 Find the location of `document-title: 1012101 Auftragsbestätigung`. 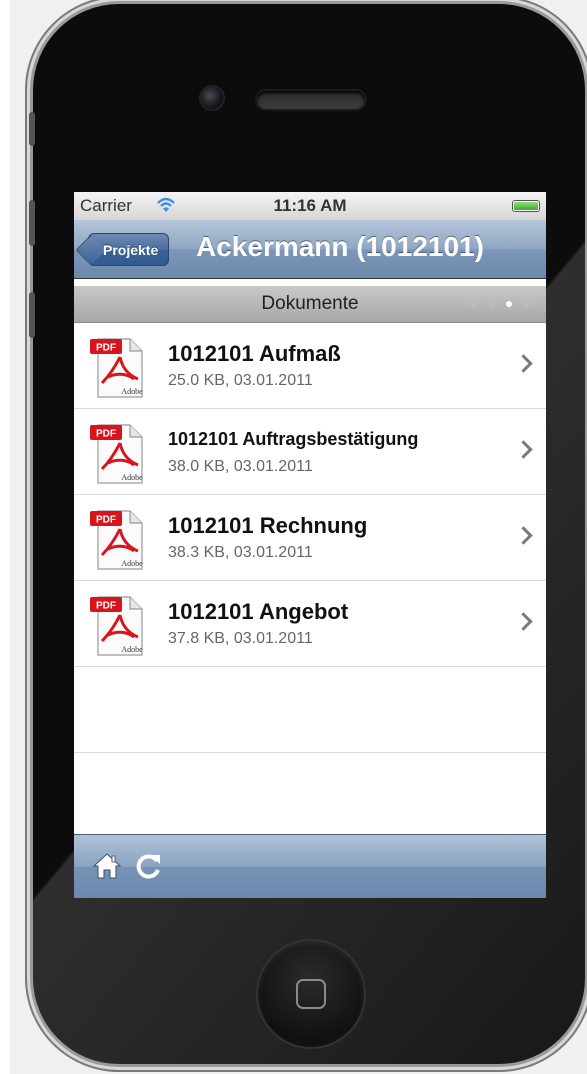

document-title: 1012101 Auftragsbestätigung is located at coordinates (293, 439).